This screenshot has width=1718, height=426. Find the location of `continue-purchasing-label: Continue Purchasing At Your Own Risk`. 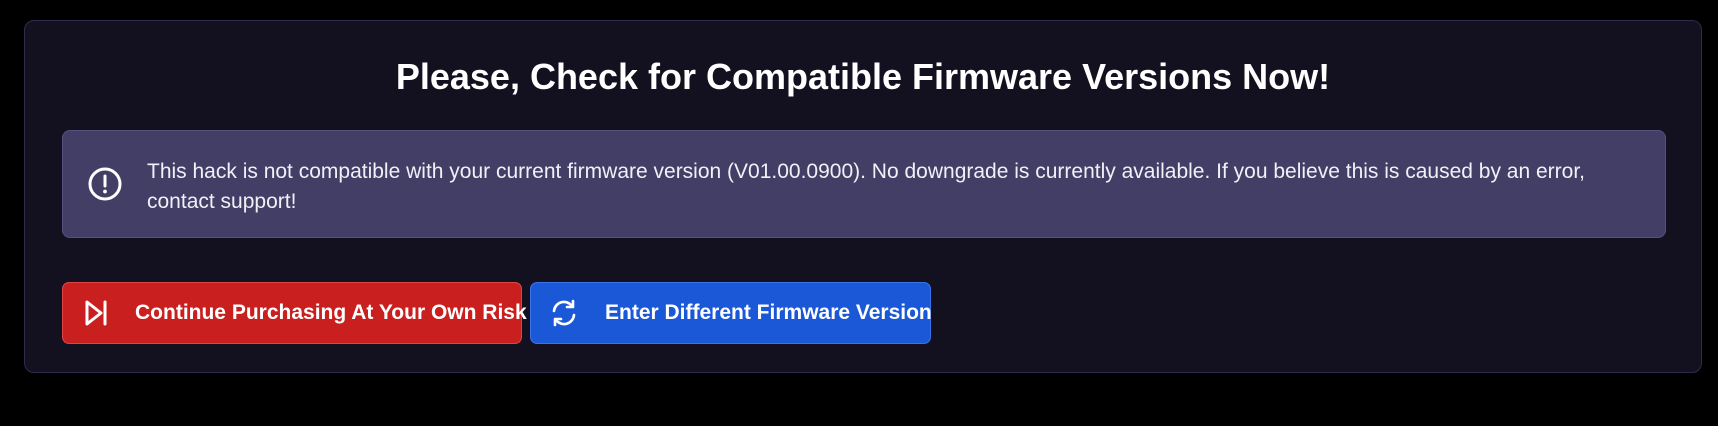

continue-purchasing-label: Continue Purchasing At Your Own Risk is located at coordinates (331, 312).